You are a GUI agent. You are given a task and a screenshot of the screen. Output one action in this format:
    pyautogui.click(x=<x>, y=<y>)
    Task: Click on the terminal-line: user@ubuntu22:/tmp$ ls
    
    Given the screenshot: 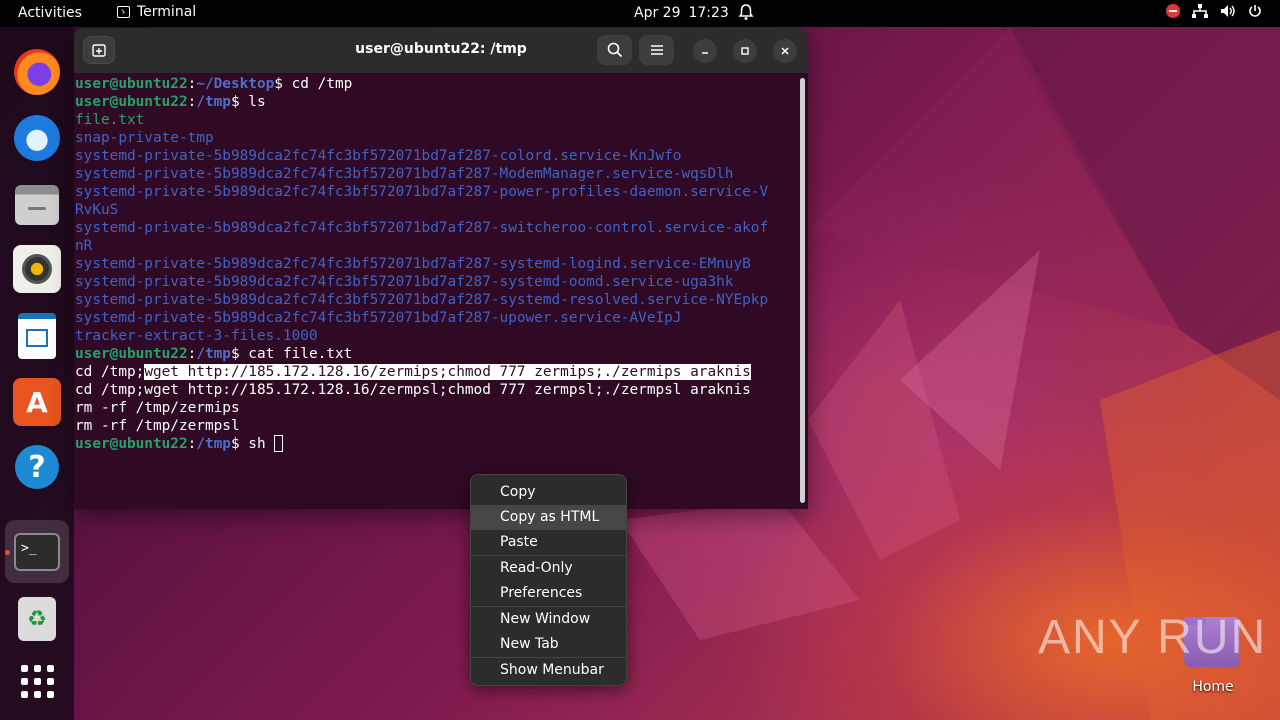 What is the action you would take?
    pyautogui.click(x=170, y=102)
    